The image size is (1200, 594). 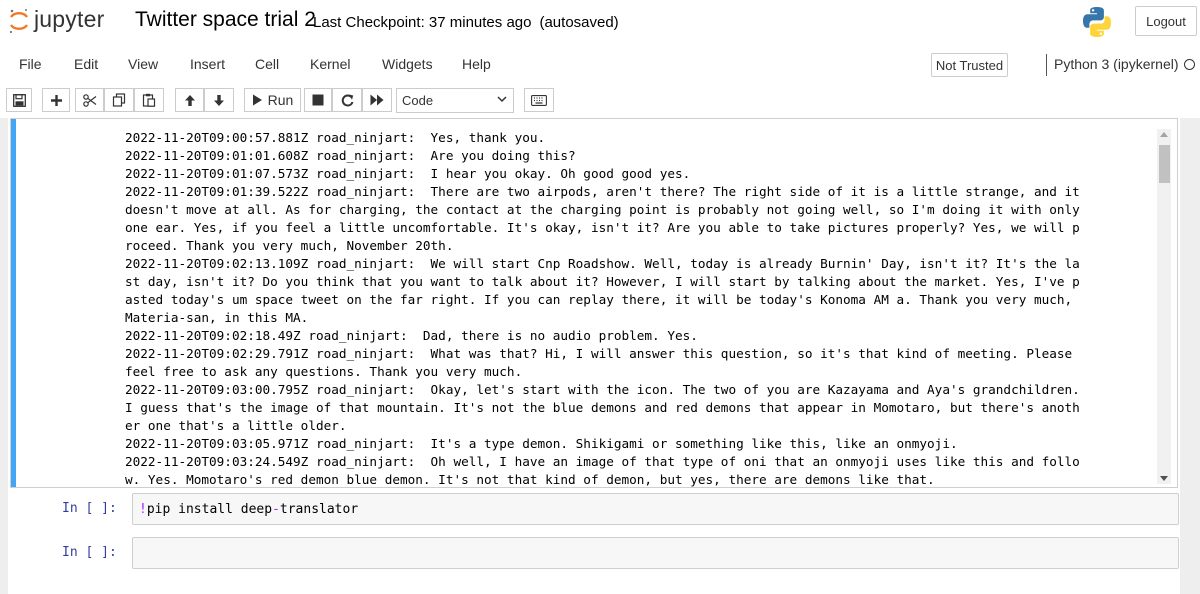 What do you see at coordinates (1046, 65) in the screenshot?
I see `kernel-divider` at bounding box center [1046, 65].